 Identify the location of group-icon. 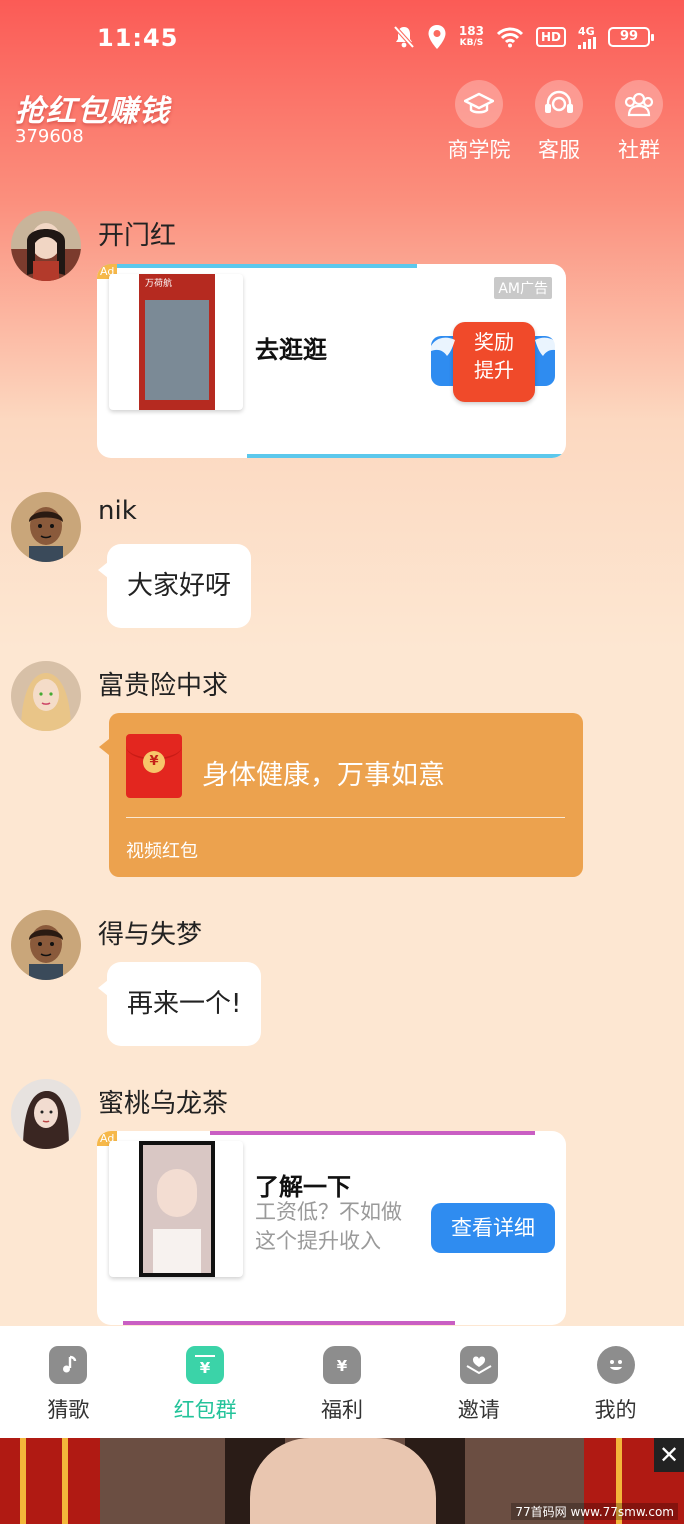
(639, 104).